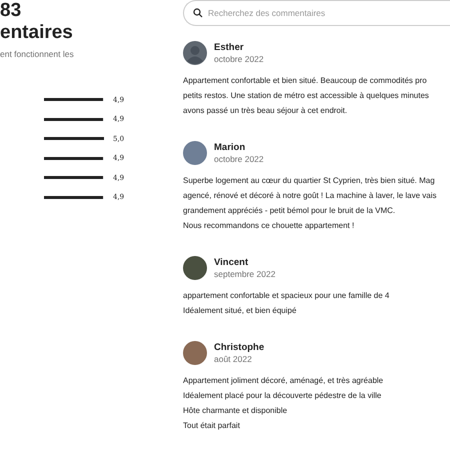  I want to click on review-text-line: petits restos. Une station de métro est accessible à quelques minutes, so click(306, 96).